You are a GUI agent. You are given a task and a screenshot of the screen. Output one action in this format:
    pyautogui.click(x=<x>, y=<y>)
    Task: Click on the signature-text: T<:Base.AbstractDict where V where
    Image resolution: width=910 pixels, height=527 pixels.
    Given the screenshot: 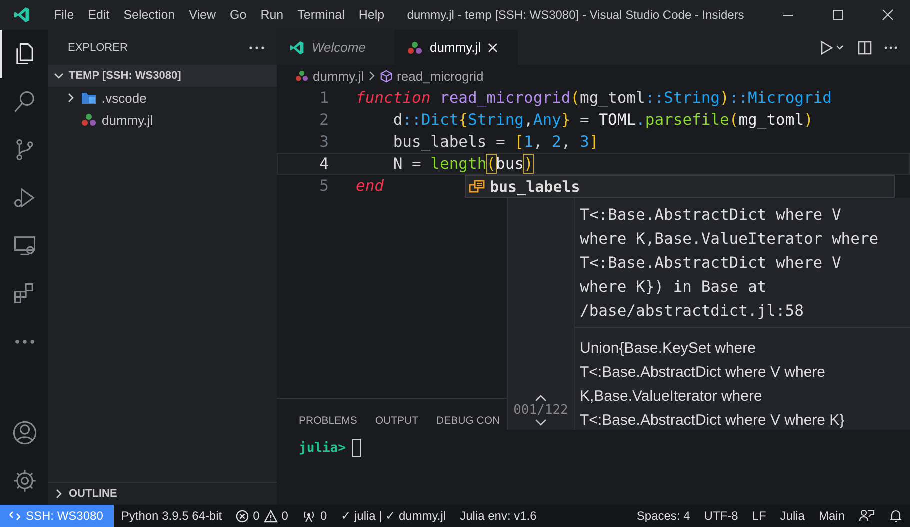 What is the action you would take?
    pyautogui.click(x=703, y=373)
    